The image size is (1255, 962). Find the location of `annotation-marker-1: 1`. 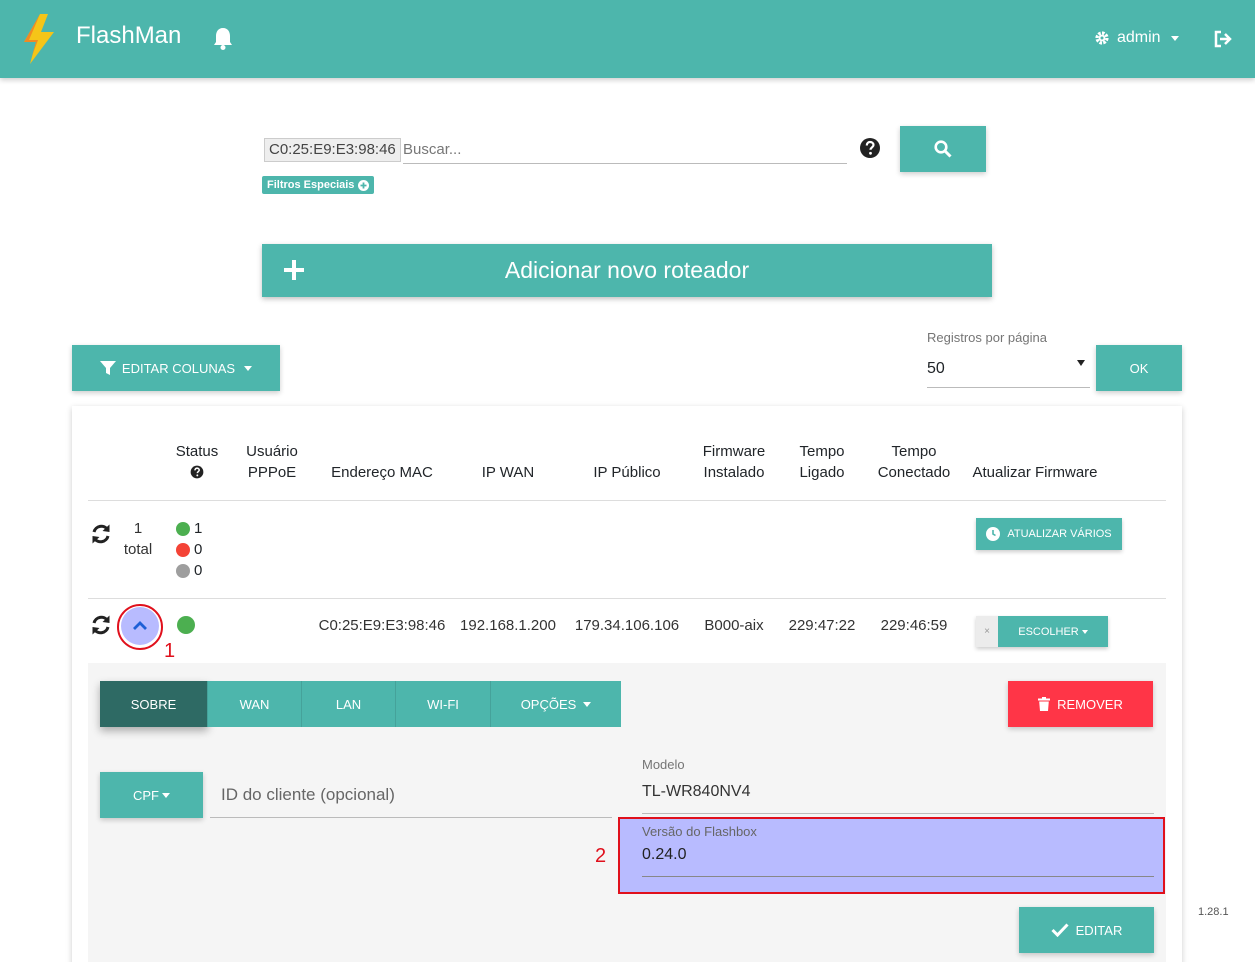

annotation-marker-1: 1 is located at coordinates (170, 651).